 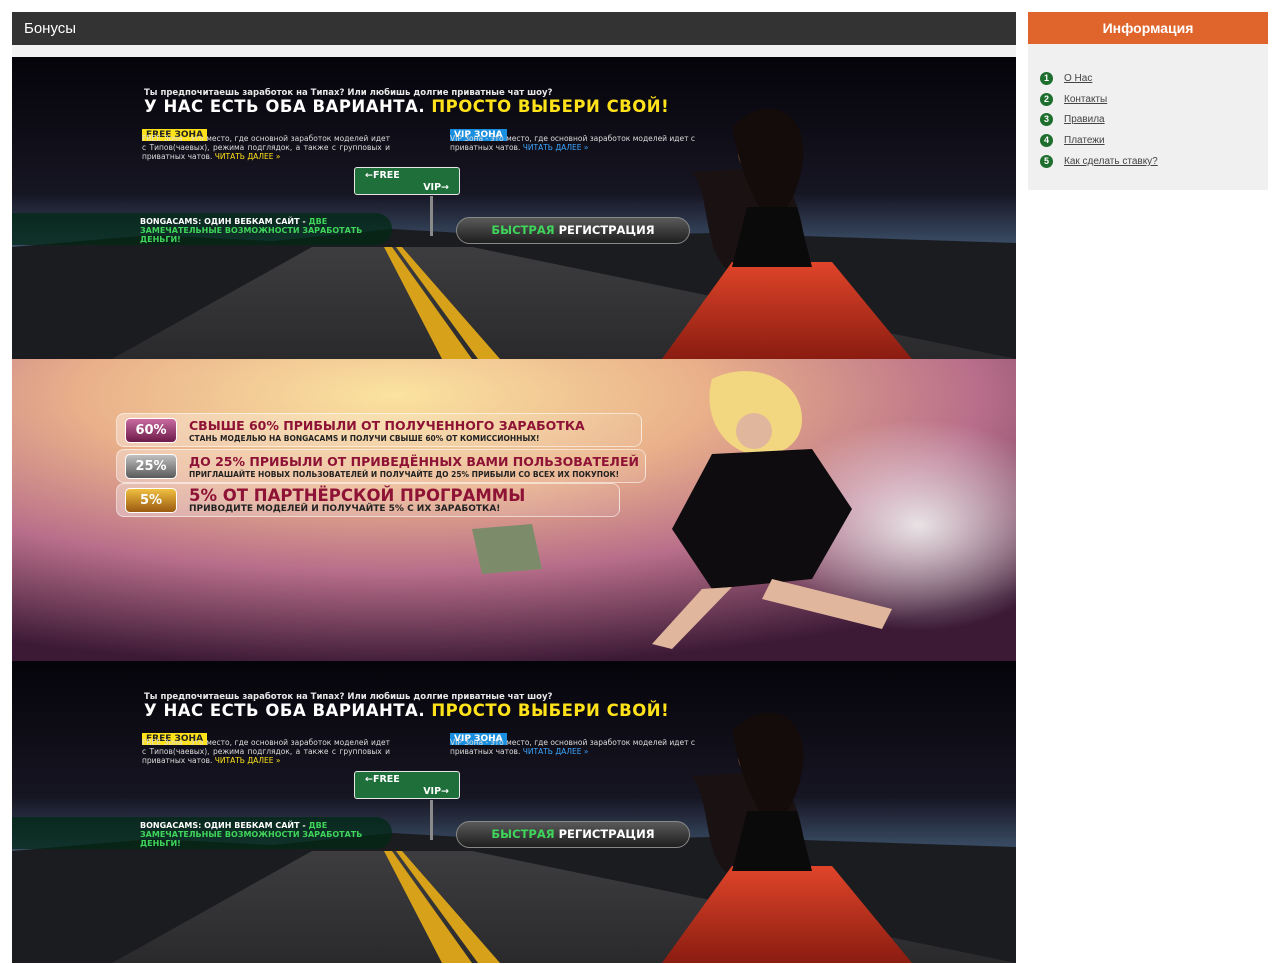 I want to click on number-badge: 5, so click(x=1046, y=162).